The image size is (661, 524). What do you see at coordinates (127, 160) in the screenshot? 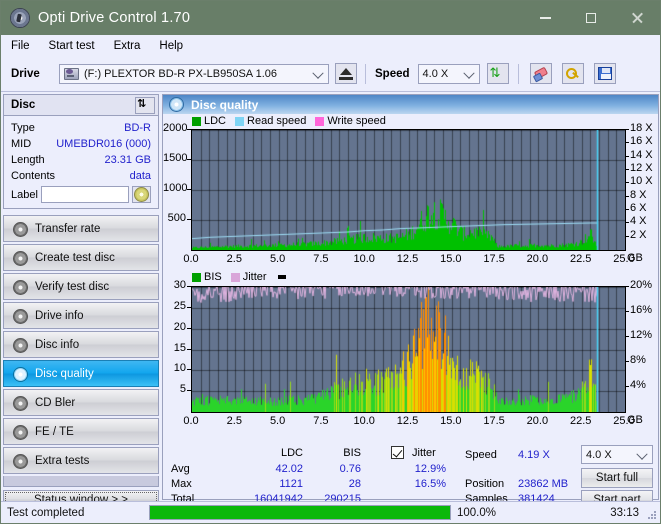
I see `disc-row-value: 23.31 GB` at bounding box center [127, 160].